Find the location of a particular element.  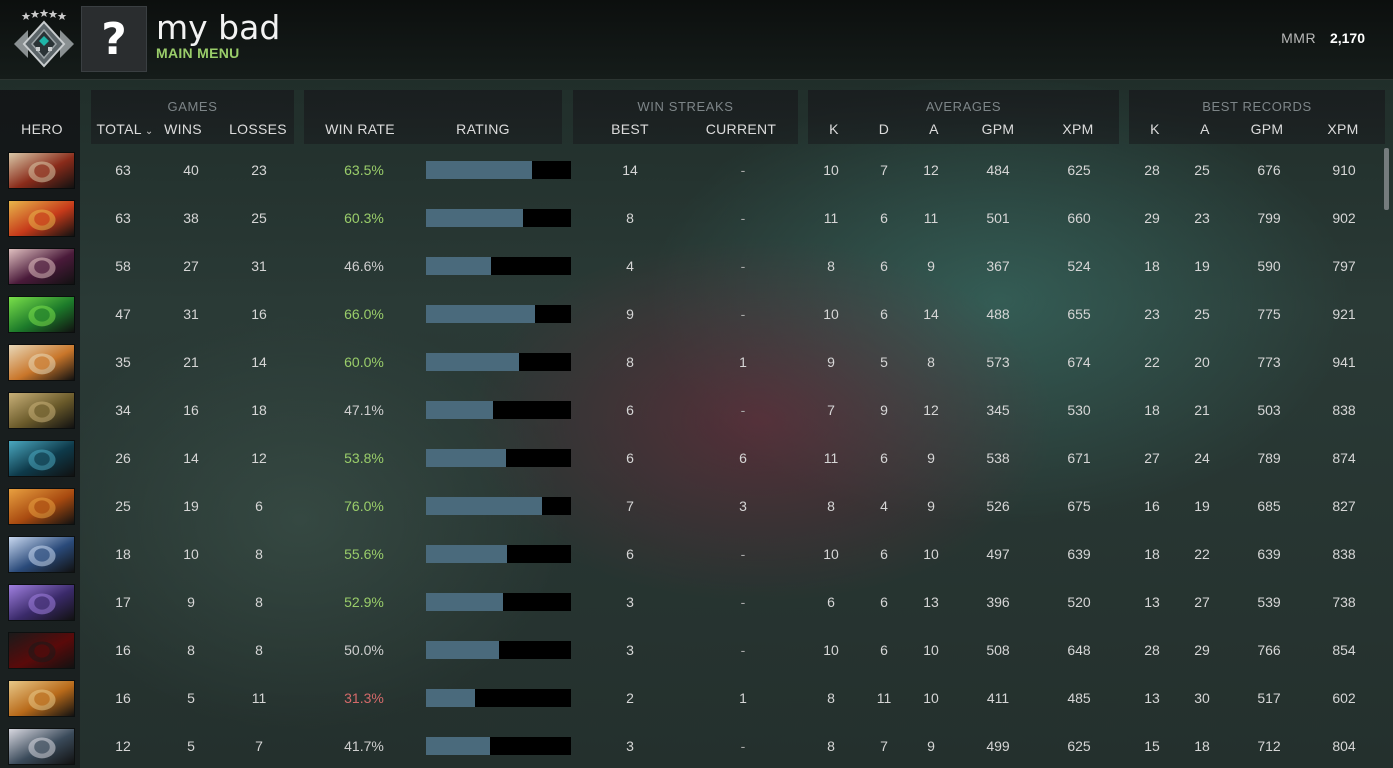

col-header-best-streak: BEST is located at coordinates (630, 129).